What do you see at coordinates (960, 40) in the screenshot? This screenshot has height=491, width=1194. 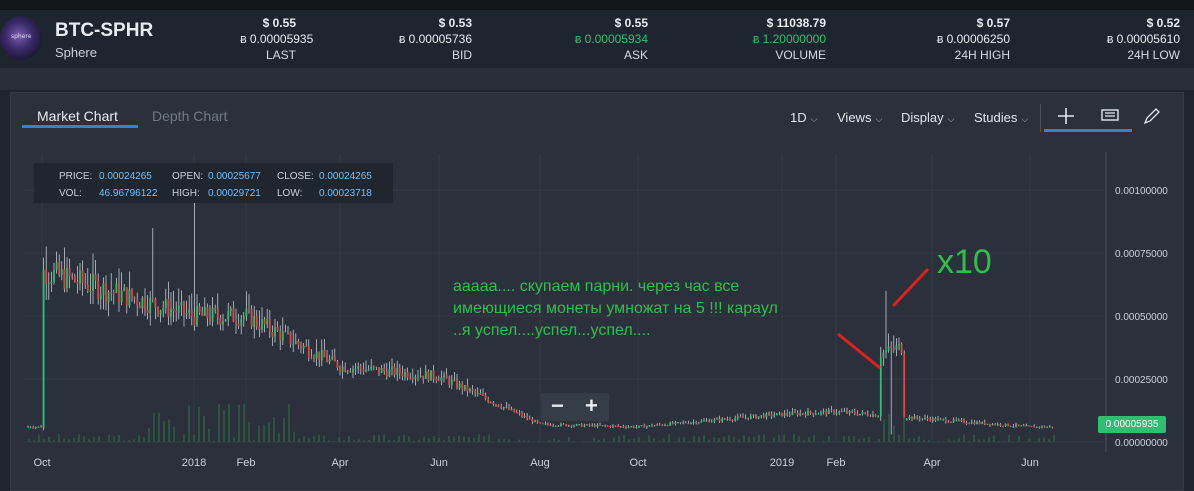 I see `stat-24h-high: $ 0.57 Ƀ0.00006250 24H HIGH` at bounding box center [960, 40].